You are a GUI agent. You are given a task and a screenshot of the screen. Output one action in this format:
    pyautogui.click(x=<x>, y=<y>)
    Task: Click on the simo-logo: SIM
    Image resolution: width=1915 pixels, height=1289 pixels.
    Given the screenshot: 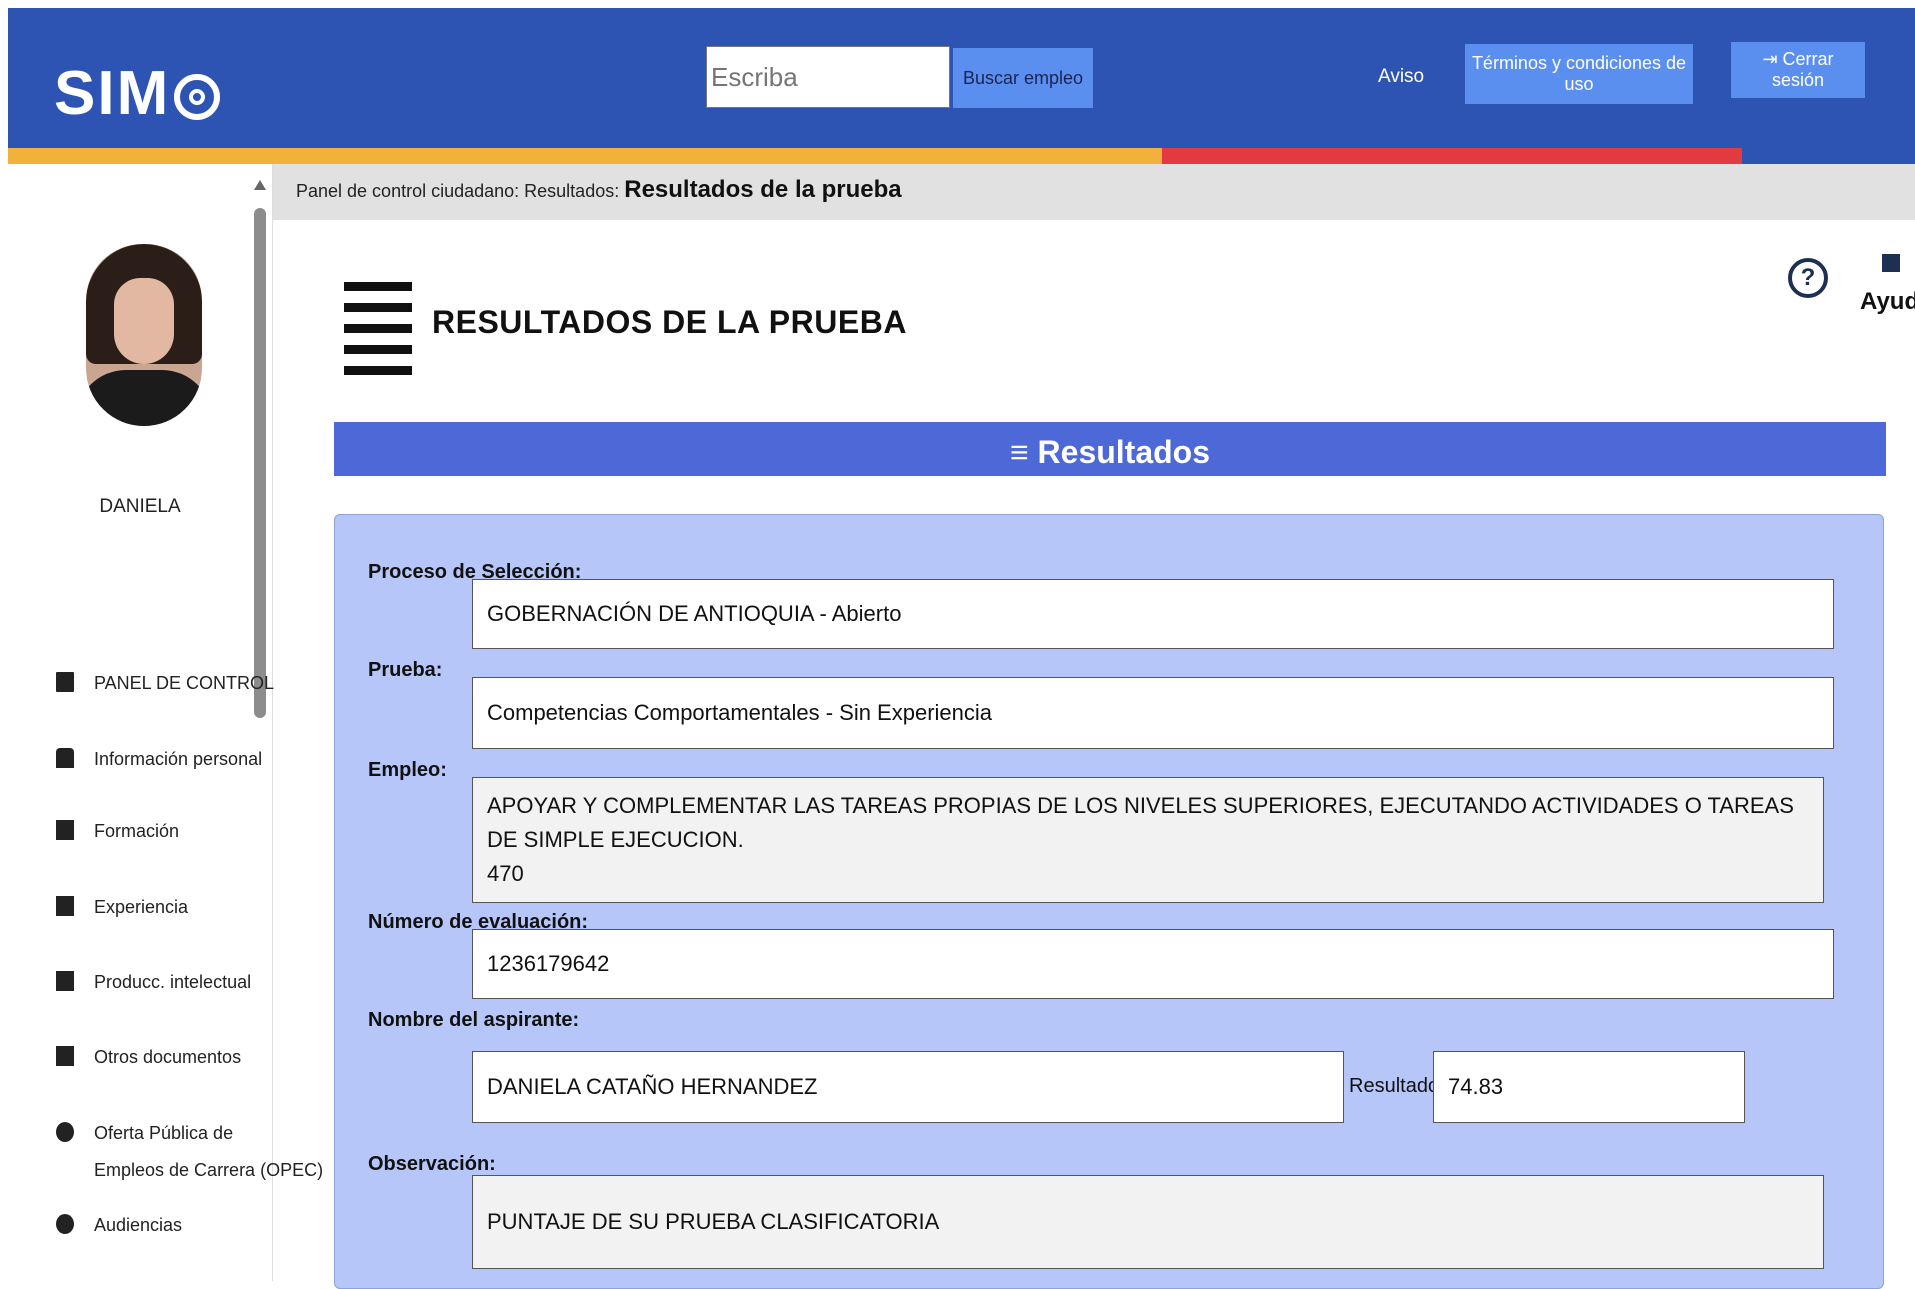 What is the action you would take?
    pyautogui.click(x=137, y=93)
    